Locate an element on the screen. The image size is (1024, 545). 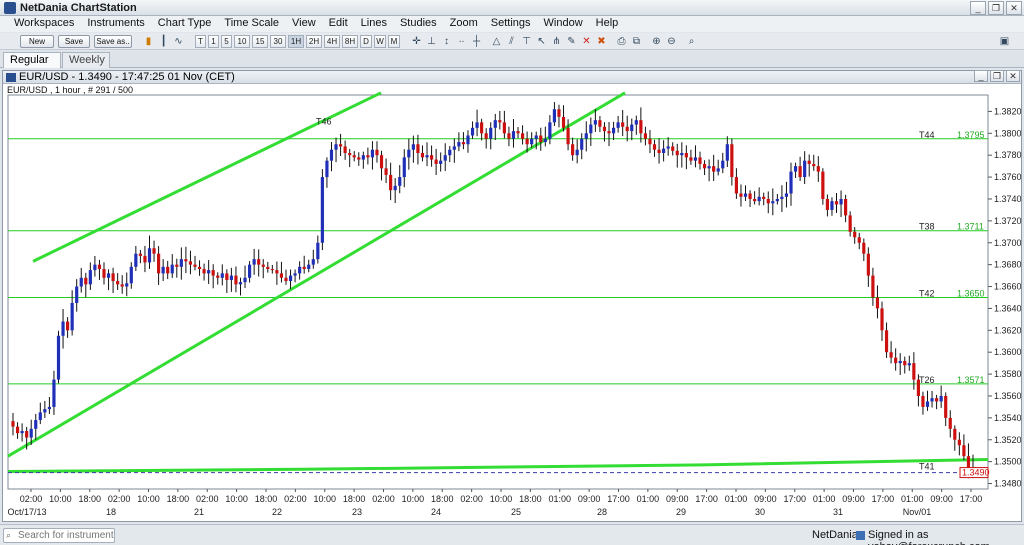
pencil-icon: ✎ is located at coordinates (571, 41).